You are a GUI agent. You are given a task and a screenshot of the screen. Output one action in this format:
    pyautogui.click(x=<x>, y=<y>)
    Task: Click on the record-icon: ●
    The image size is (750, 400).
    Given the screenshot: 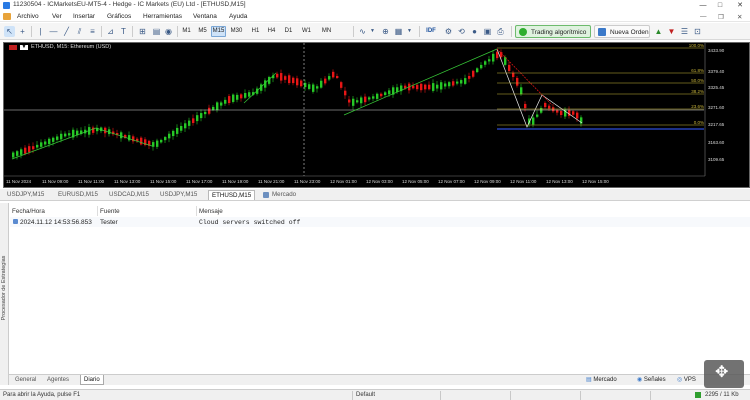 What is the action you would take?
    pyautogui.click(x=474, y=31)
    